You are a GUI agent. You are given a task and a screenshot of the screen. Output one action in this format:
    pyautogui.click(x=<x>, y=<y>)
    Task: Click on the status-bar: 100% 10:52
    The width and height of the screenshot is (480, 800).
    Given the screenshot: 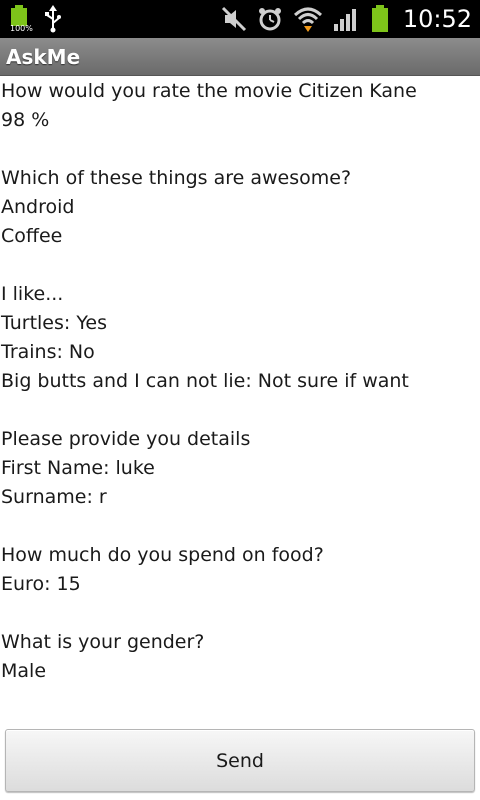 What is the action you would take?
    pyautogui.click(x=240, y=19)
    